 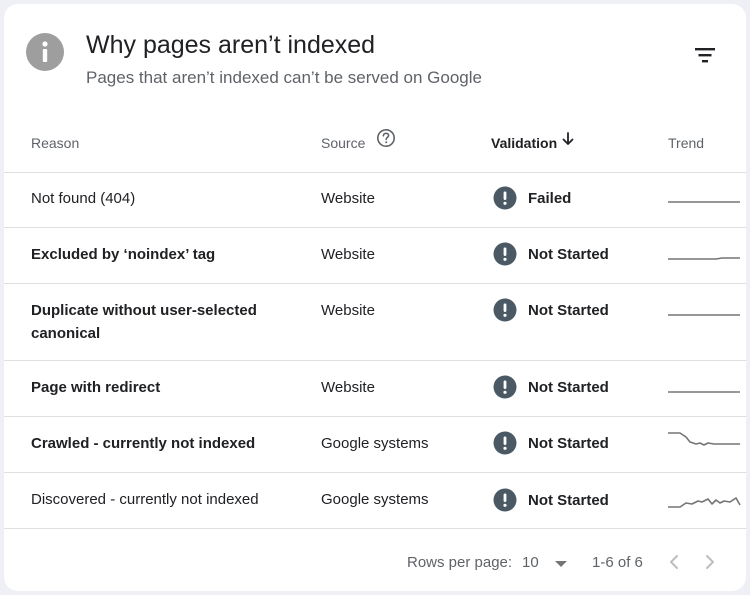 What do you see at coordinates (546, 563) in the screenshot?
I see `rows-per-page-select: 10` at bounding box center [546, 563].